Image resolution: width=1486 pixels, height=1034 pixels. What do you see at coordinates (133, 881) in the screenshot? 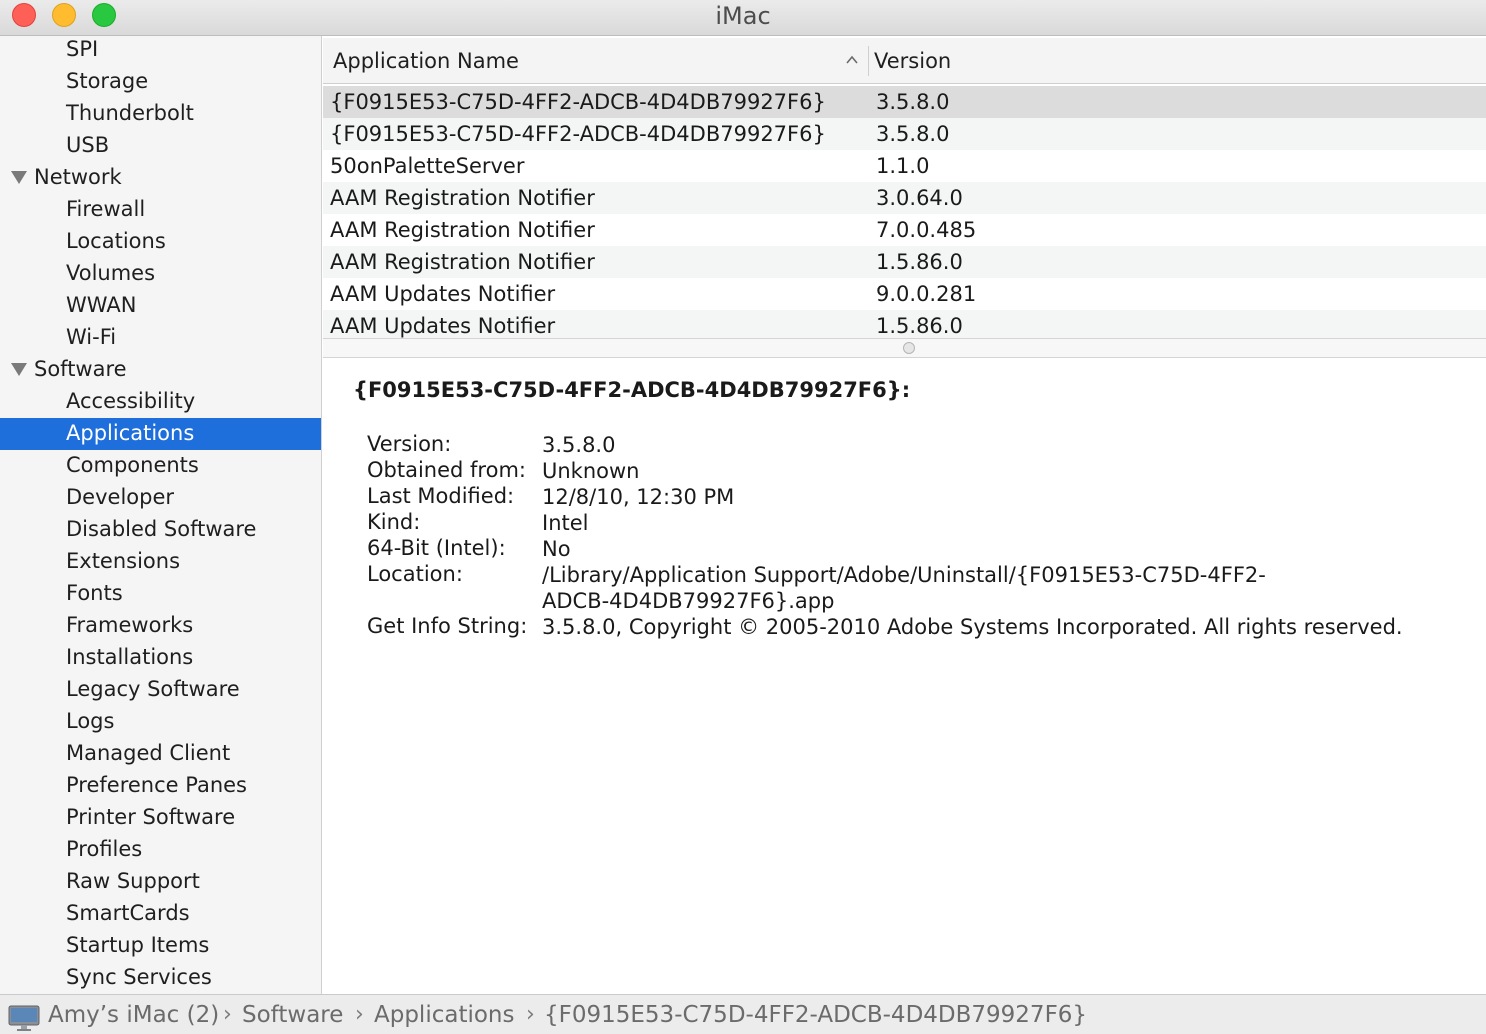
I see `sidebar-item-label: Raw Support` at bounding box center [133, 881].